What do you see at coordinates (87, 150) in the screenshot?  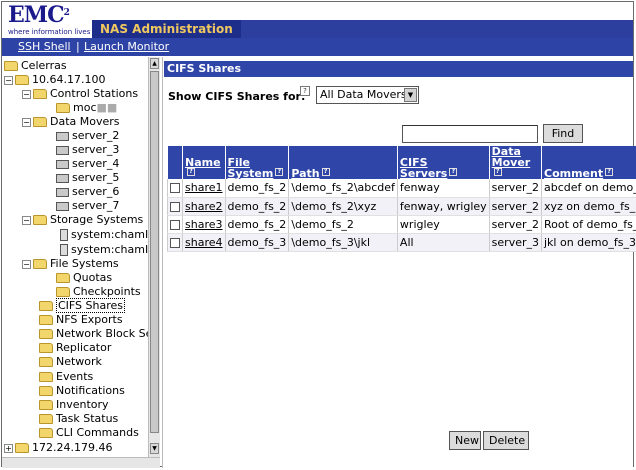 I see `tree-item-server: server_3` at bounding box center [87, 150].